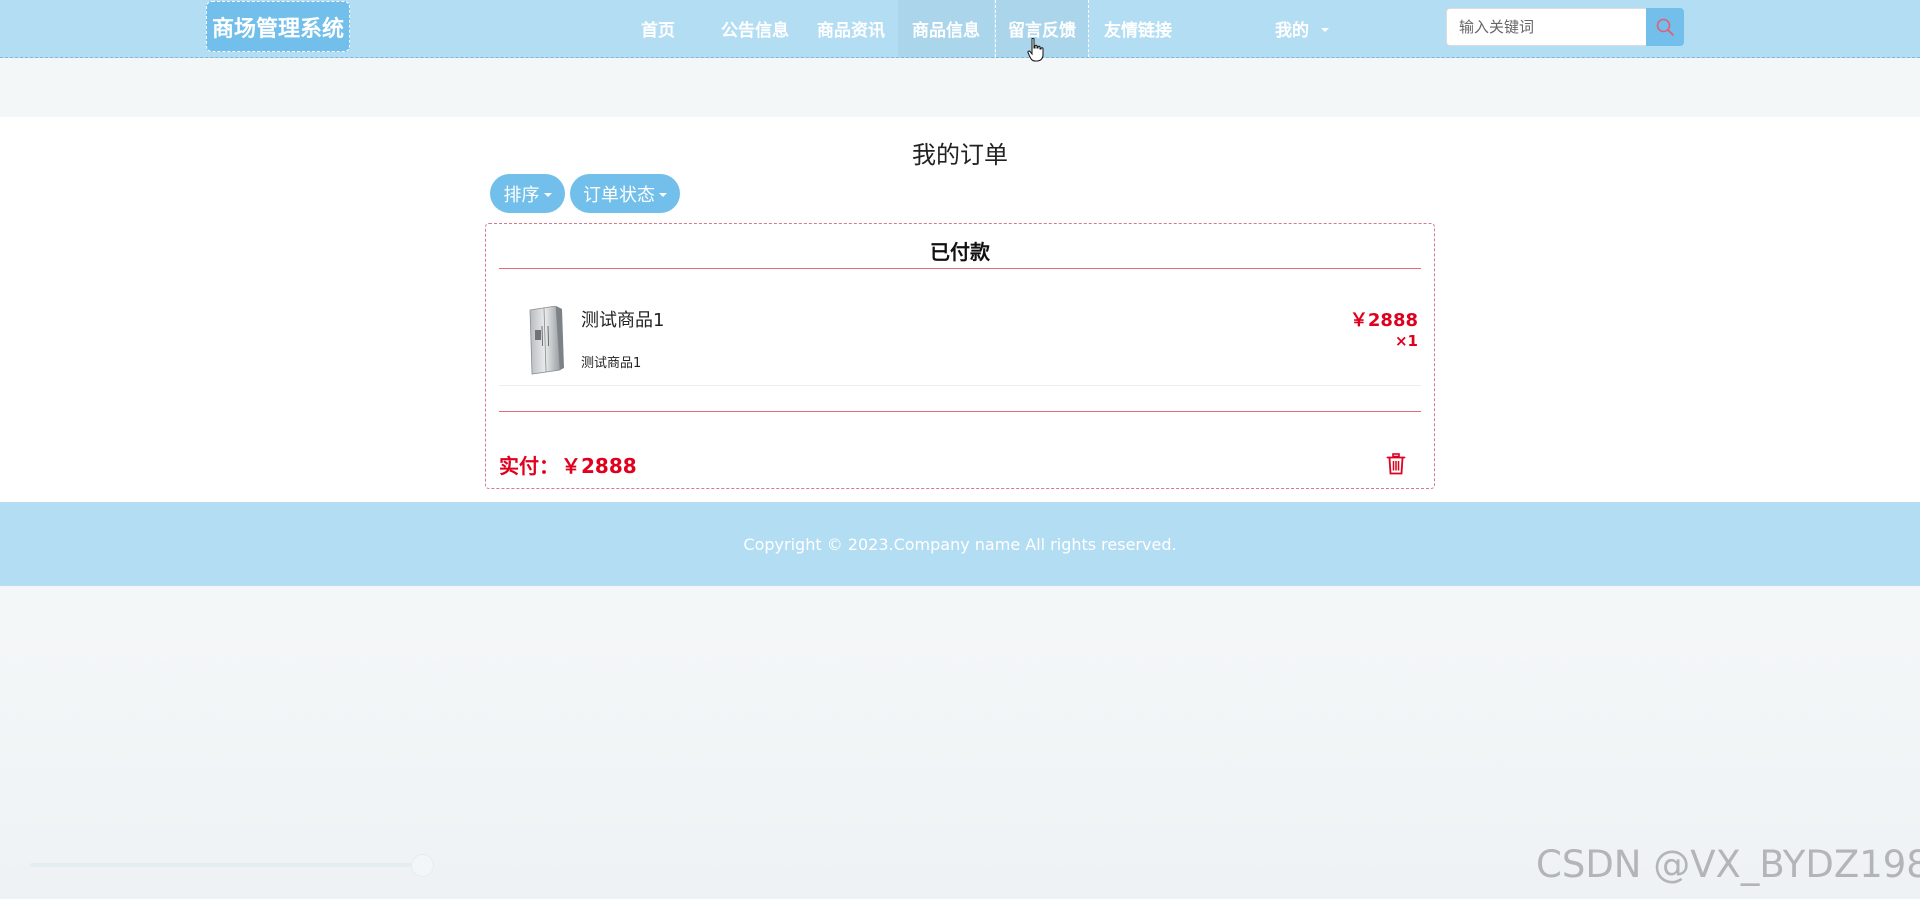 This screenshot has width=1920, height=899. What do you see at coordinates (1138, 28) in the screenshot?
I see `nav-item-friend-links: 友情链接` at bounding box center [1138, 28].